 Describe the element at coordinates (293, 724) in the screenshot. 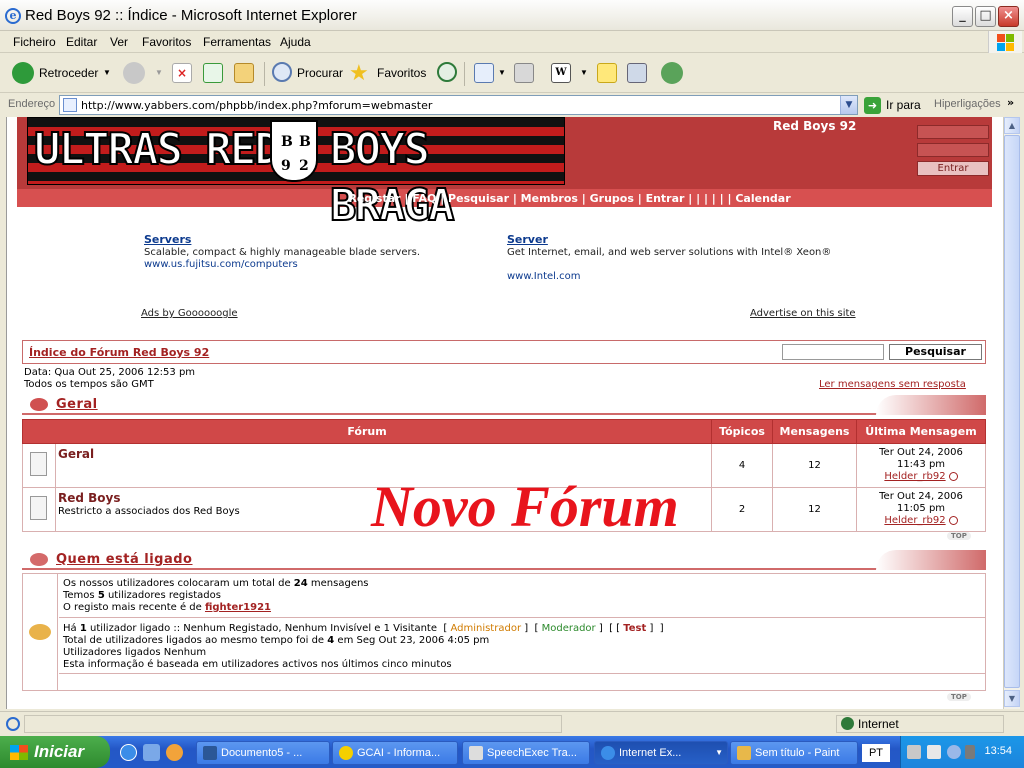

I see `status-segment` at that location.